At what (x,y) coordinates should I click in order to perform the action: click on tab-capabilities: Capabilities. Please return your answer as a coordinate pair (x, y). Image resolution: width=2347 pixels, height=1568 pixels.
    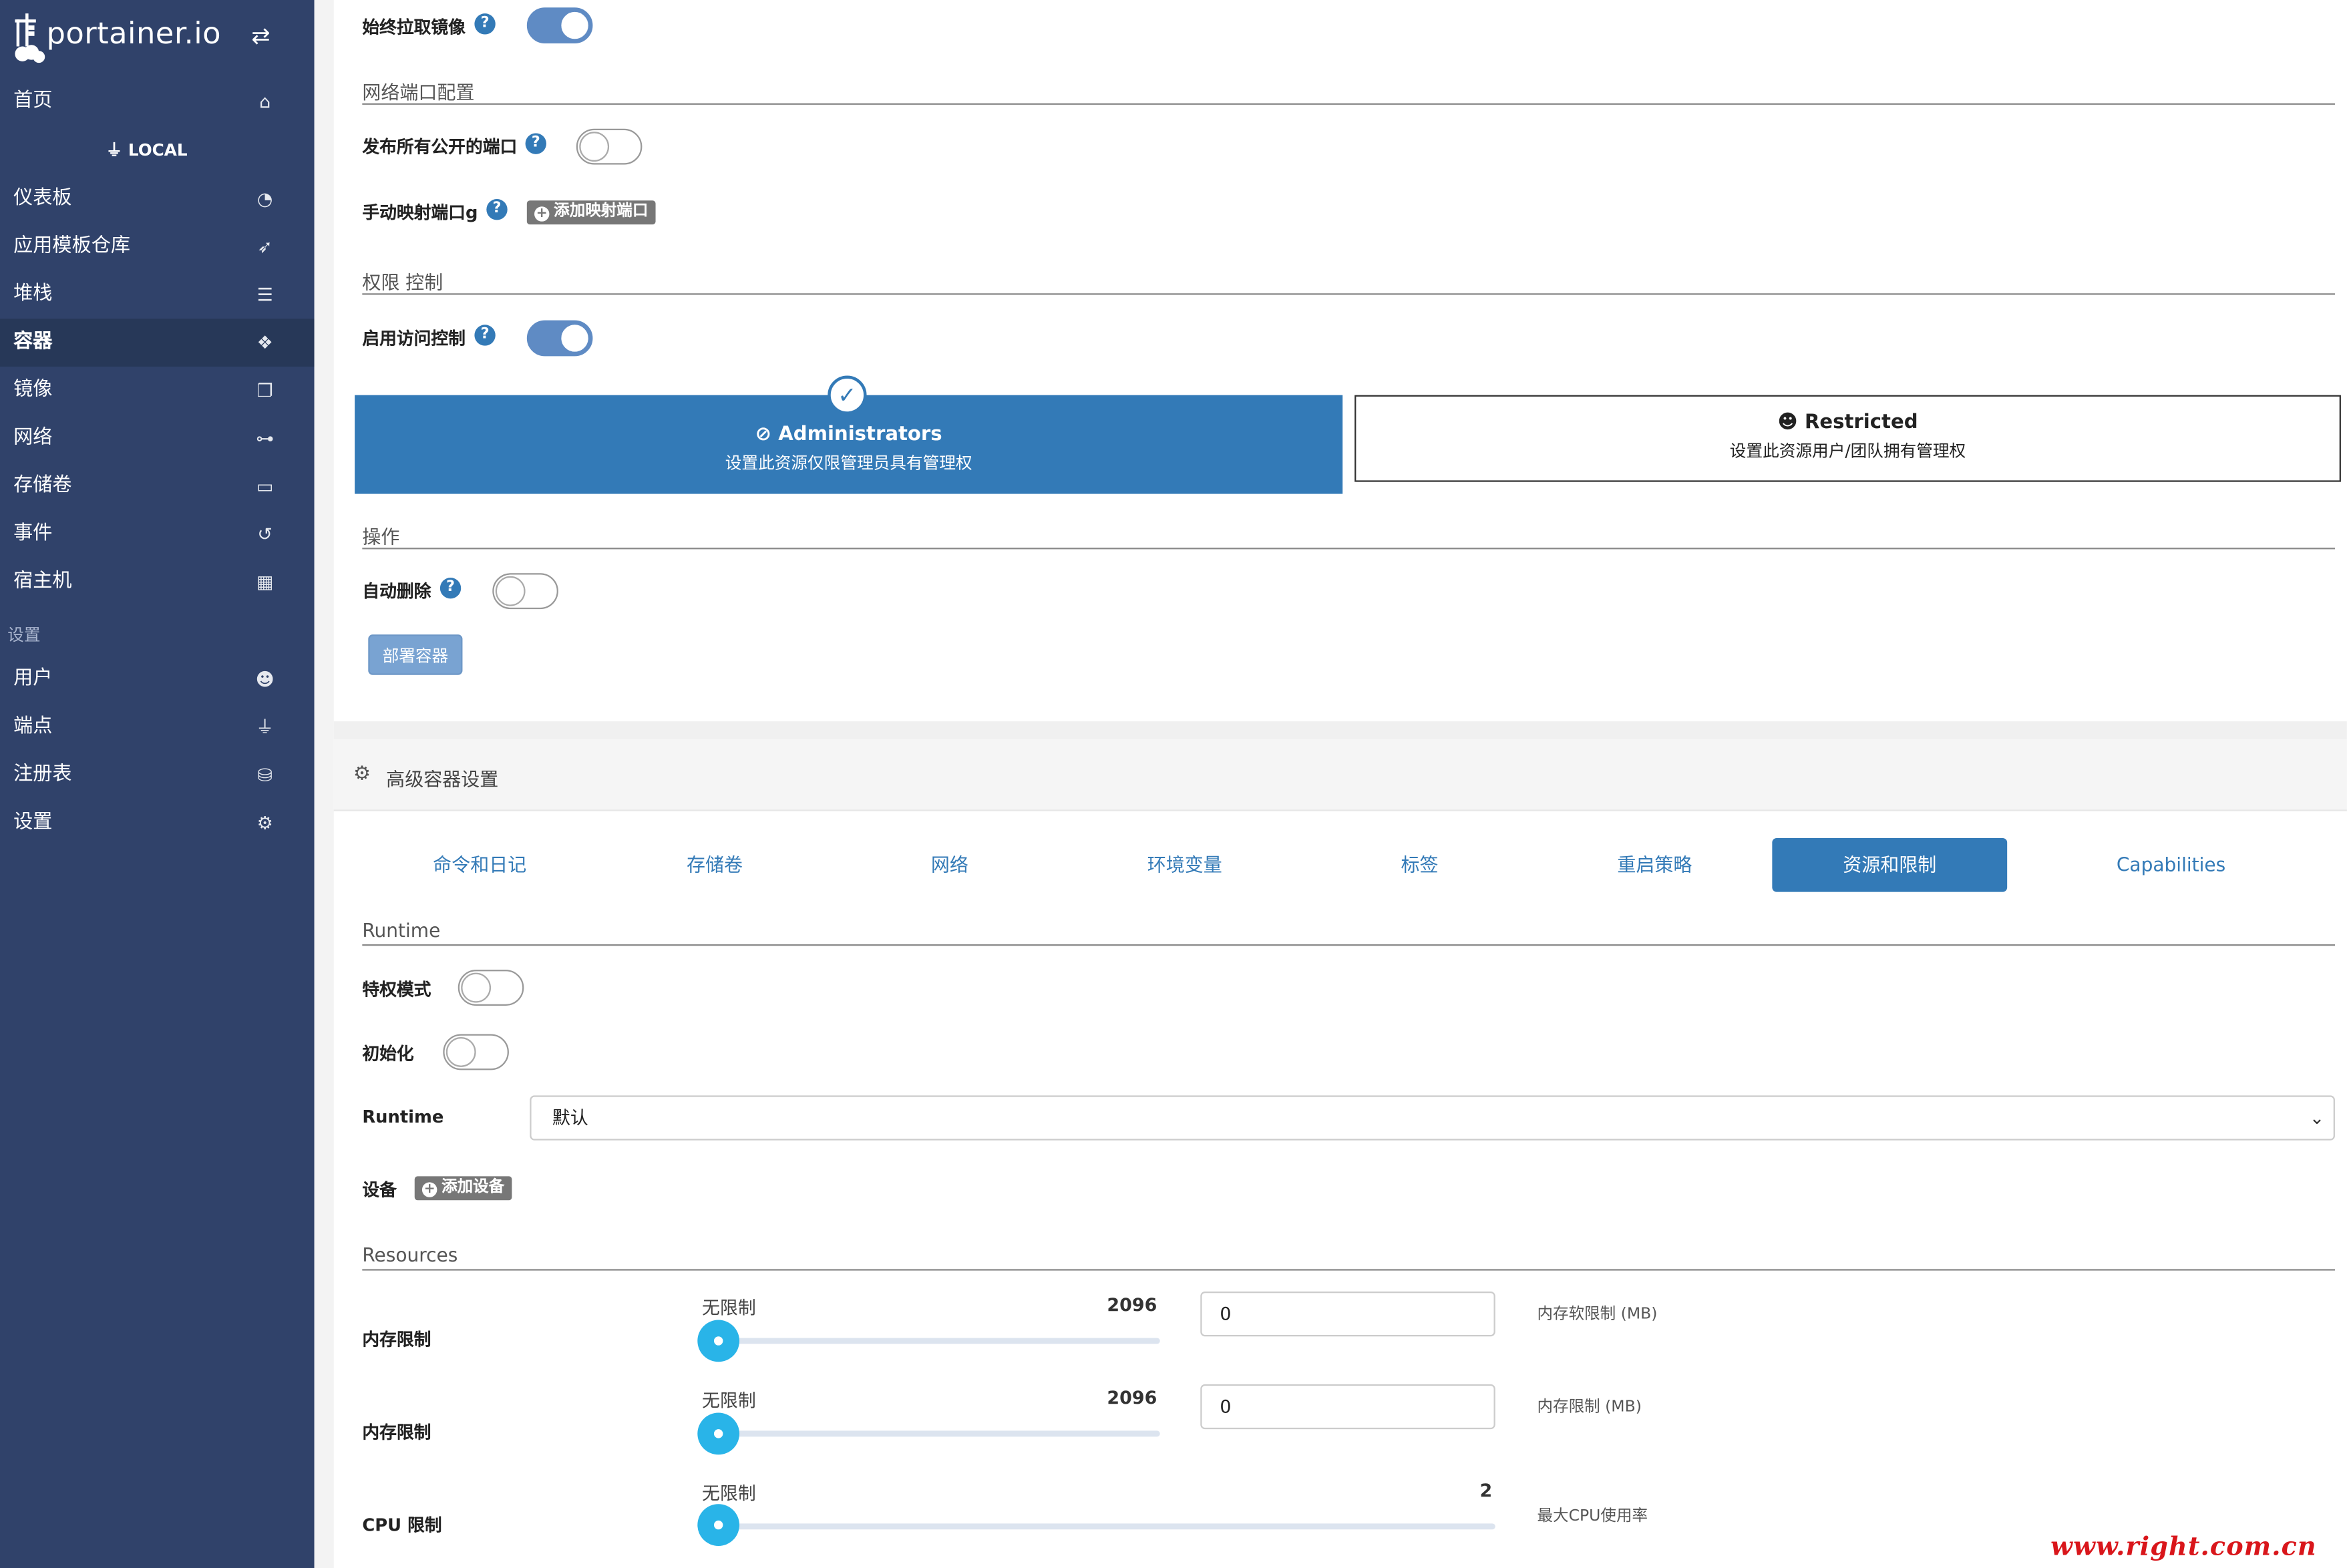
    Looking at the image, I should click on (2171, 865).